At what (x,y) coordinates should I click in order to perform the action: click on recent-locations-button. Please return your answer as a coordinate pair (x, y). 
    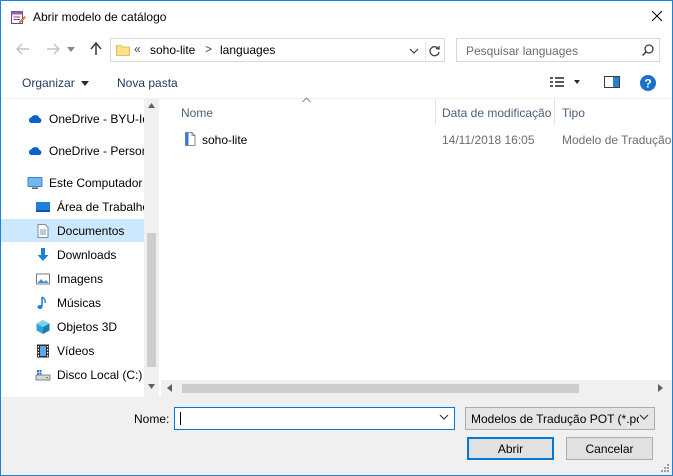
    Looking at the image, I should click on (71, 49).